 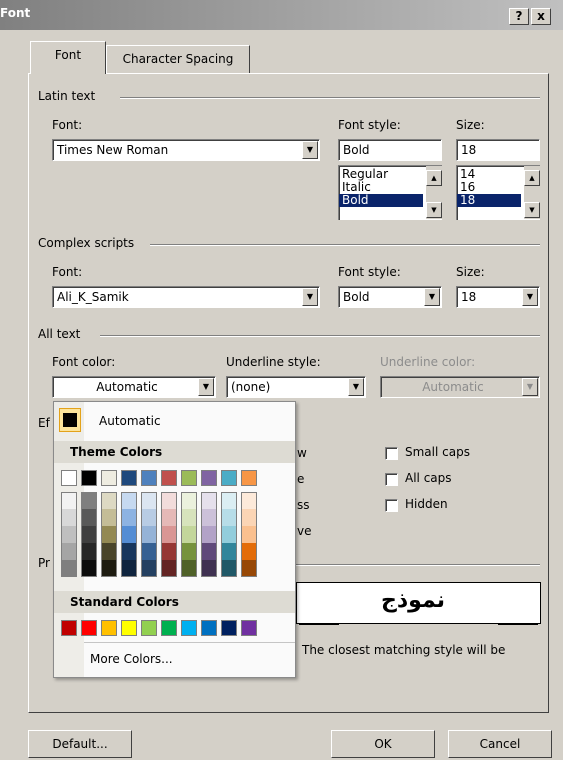 What do you see at coordinates (500, 744) in the screenshot?
I see `cancel-button: Cancel` at bounding box center [500, 744].